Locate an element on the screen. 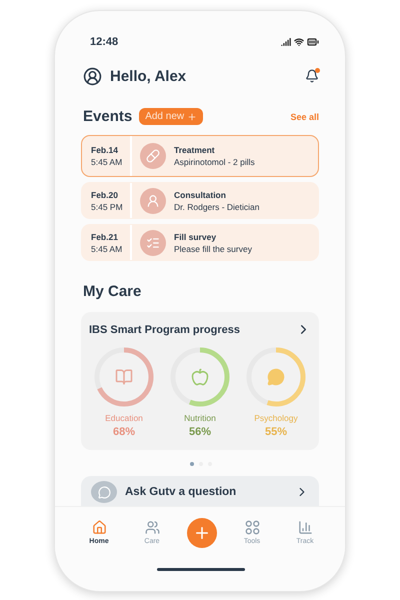 The height and width of the screenshot is (600, 400). ask-label: Ask Gutv a question is located at coordinates (181, 492).